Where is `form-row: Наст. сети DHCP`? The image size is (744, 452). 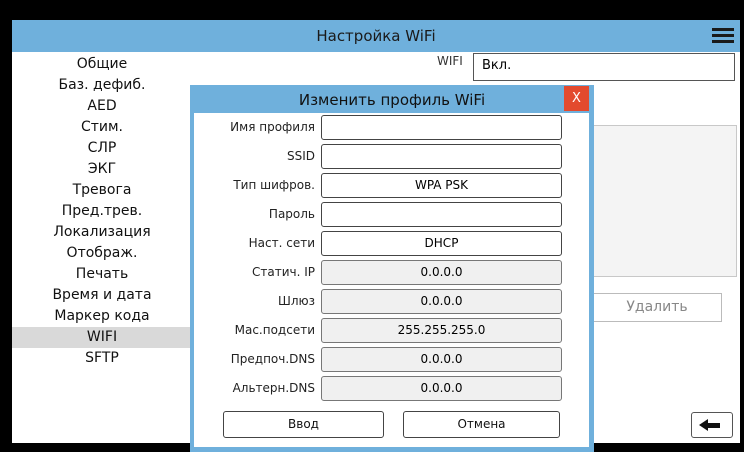
form-row: Наст. сети DHCP is located at coordinates (391, 243).